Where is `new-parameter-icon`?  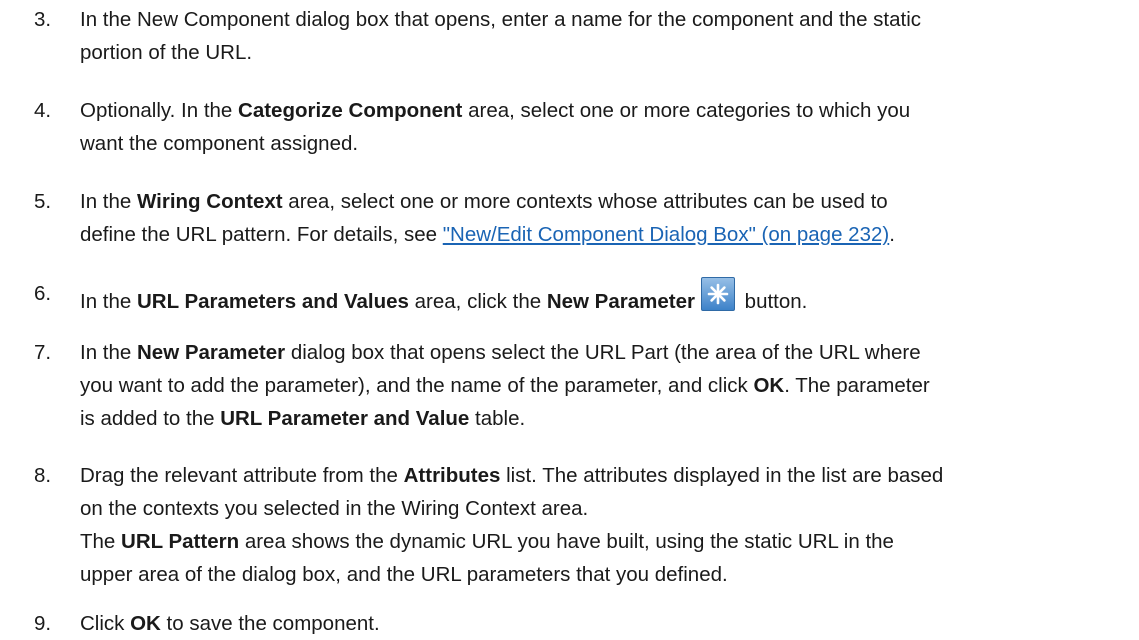 new-parameter-icon is located at coordinates (717, 294).